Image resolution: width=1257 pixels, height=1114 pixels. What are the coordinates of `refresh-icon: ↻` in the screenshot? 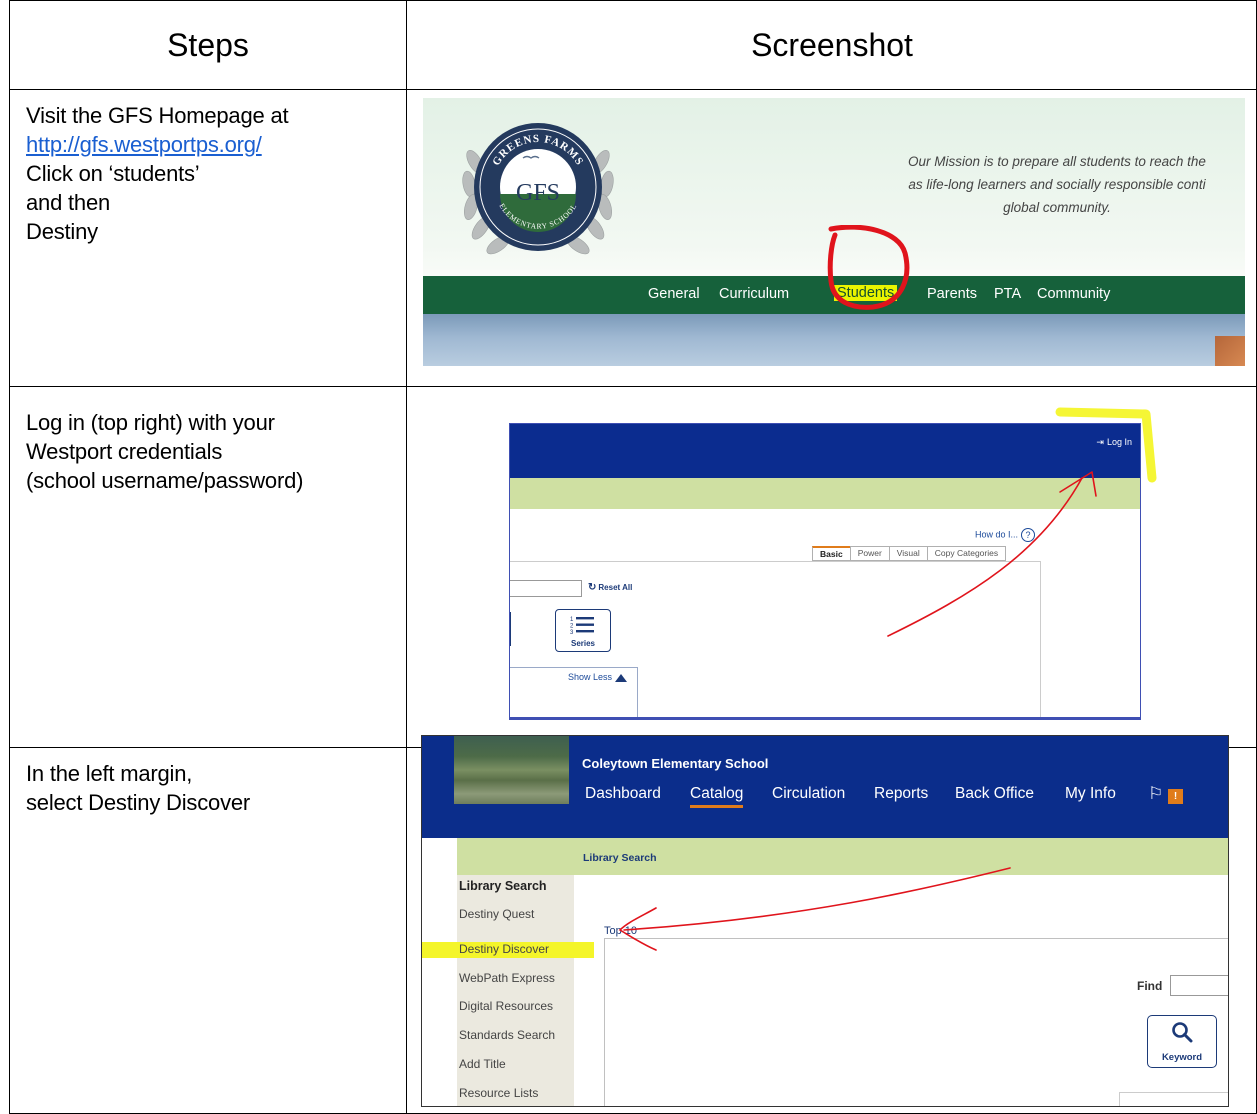 It's located at (592, 587).